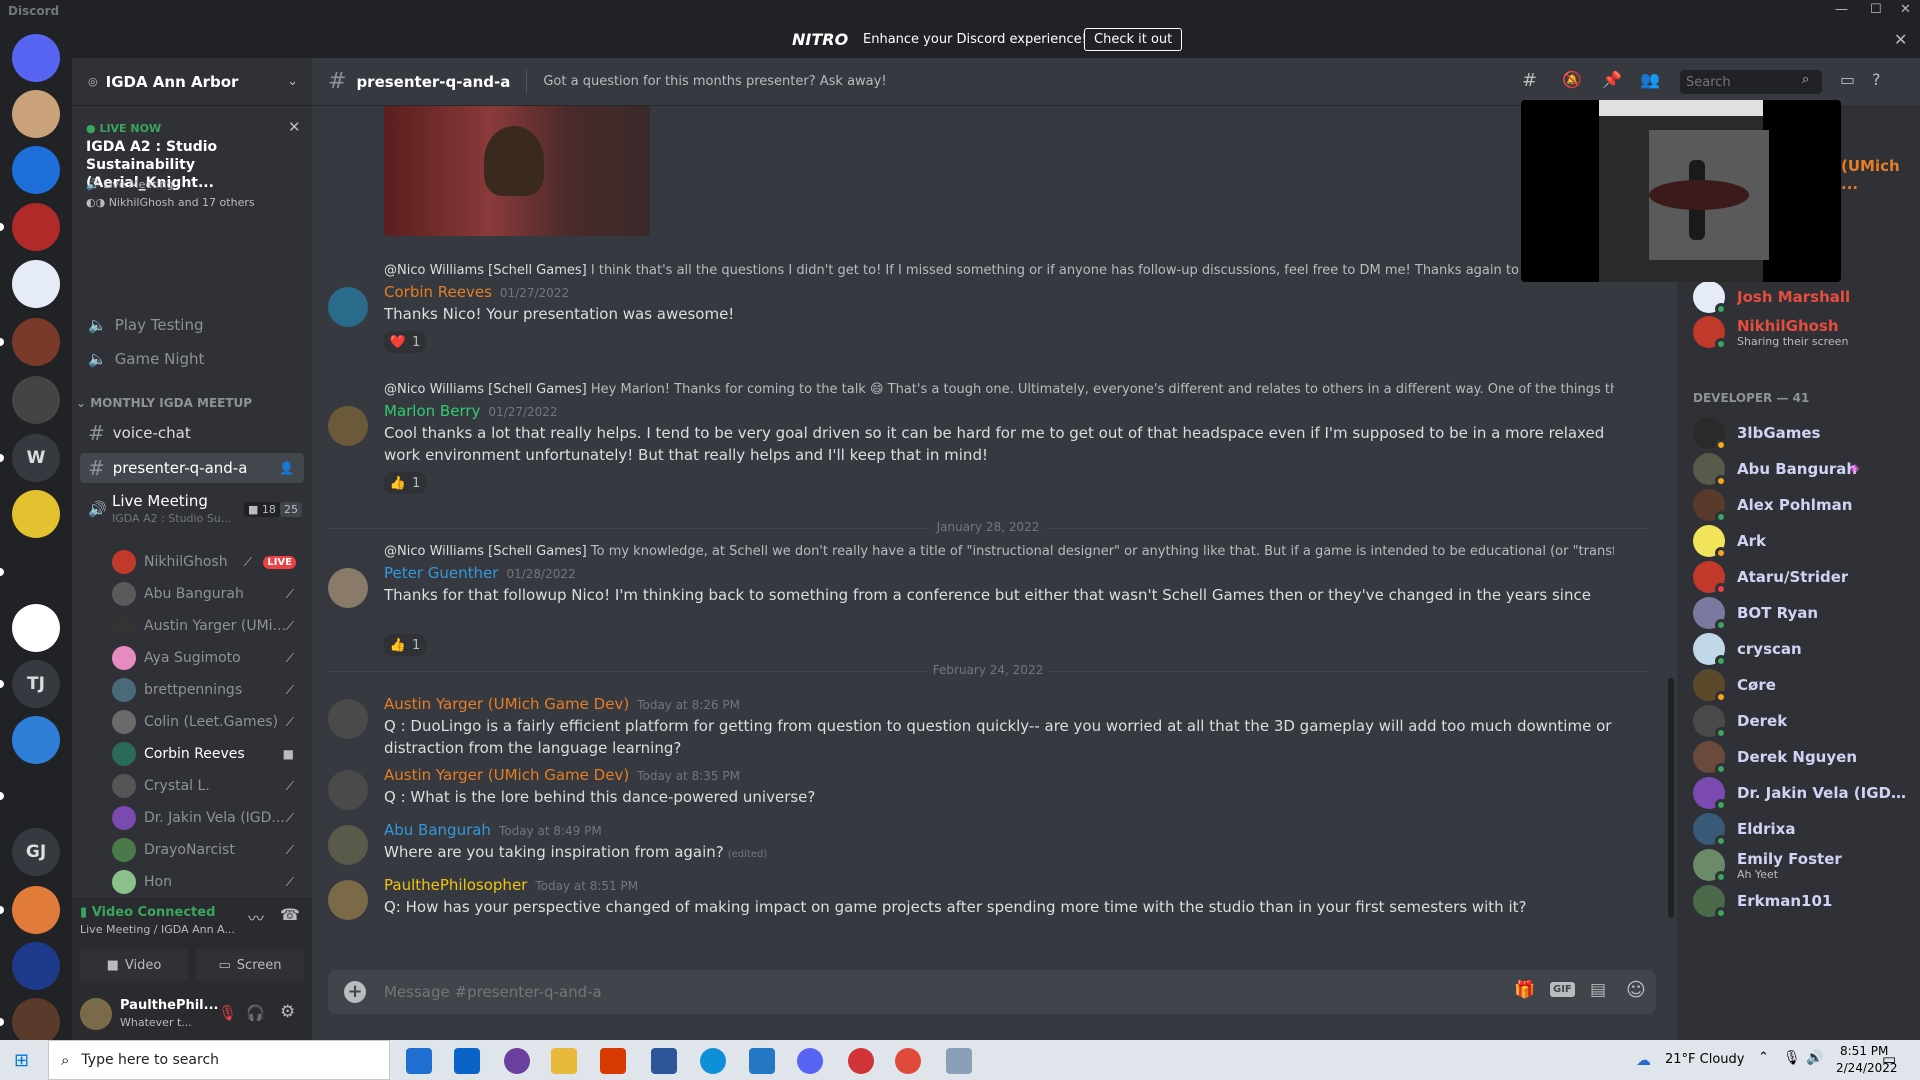 This screenshot has width=1920, height=1080. Describe the element at coordinates (1800, 577) in the screenshot. I see `member-item: Ataru/Strider` at that location.